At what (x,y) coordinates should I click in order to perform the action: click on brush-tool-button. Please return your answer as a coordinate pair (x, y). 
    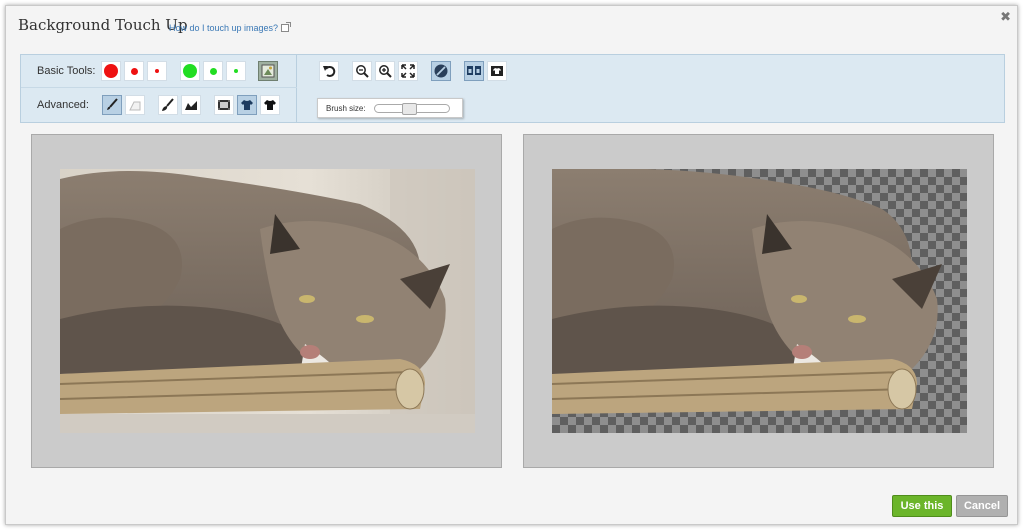
    Looking at the image, I should click on (112, 105).